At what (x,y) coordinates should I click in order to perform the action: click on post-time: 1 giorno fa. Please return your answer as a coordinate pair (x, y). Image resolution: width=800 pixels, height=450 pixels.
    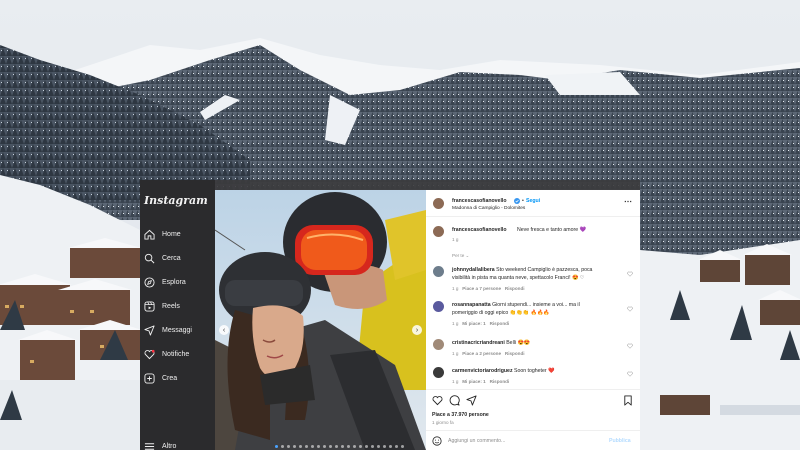
    Looking at the image, I should click on (443, 422).